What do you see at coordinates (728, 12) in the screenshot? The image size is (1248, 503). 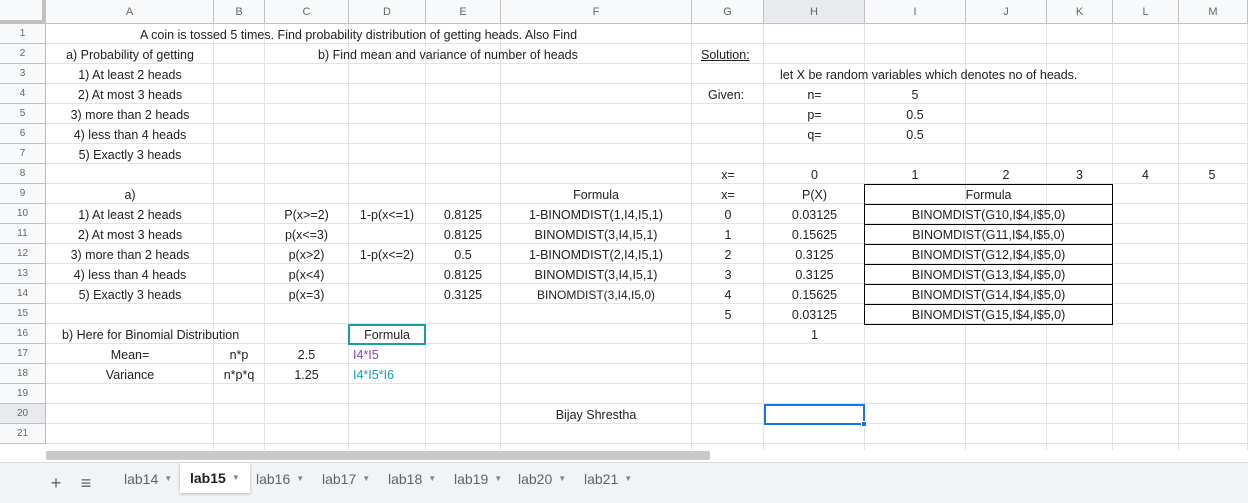 I see `column-header-g: G` at bounding box center [728, 12].